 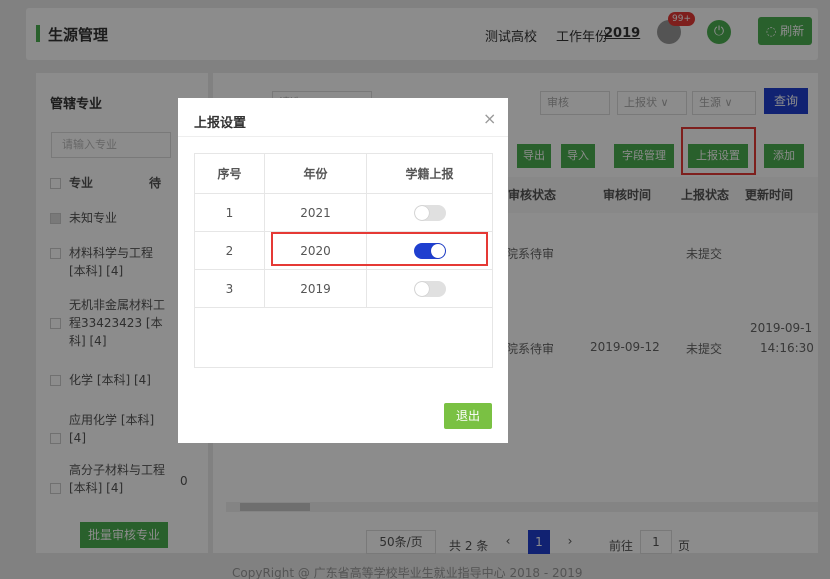 I want to click on table-row: 1 2021, so click(x=343, y=213).